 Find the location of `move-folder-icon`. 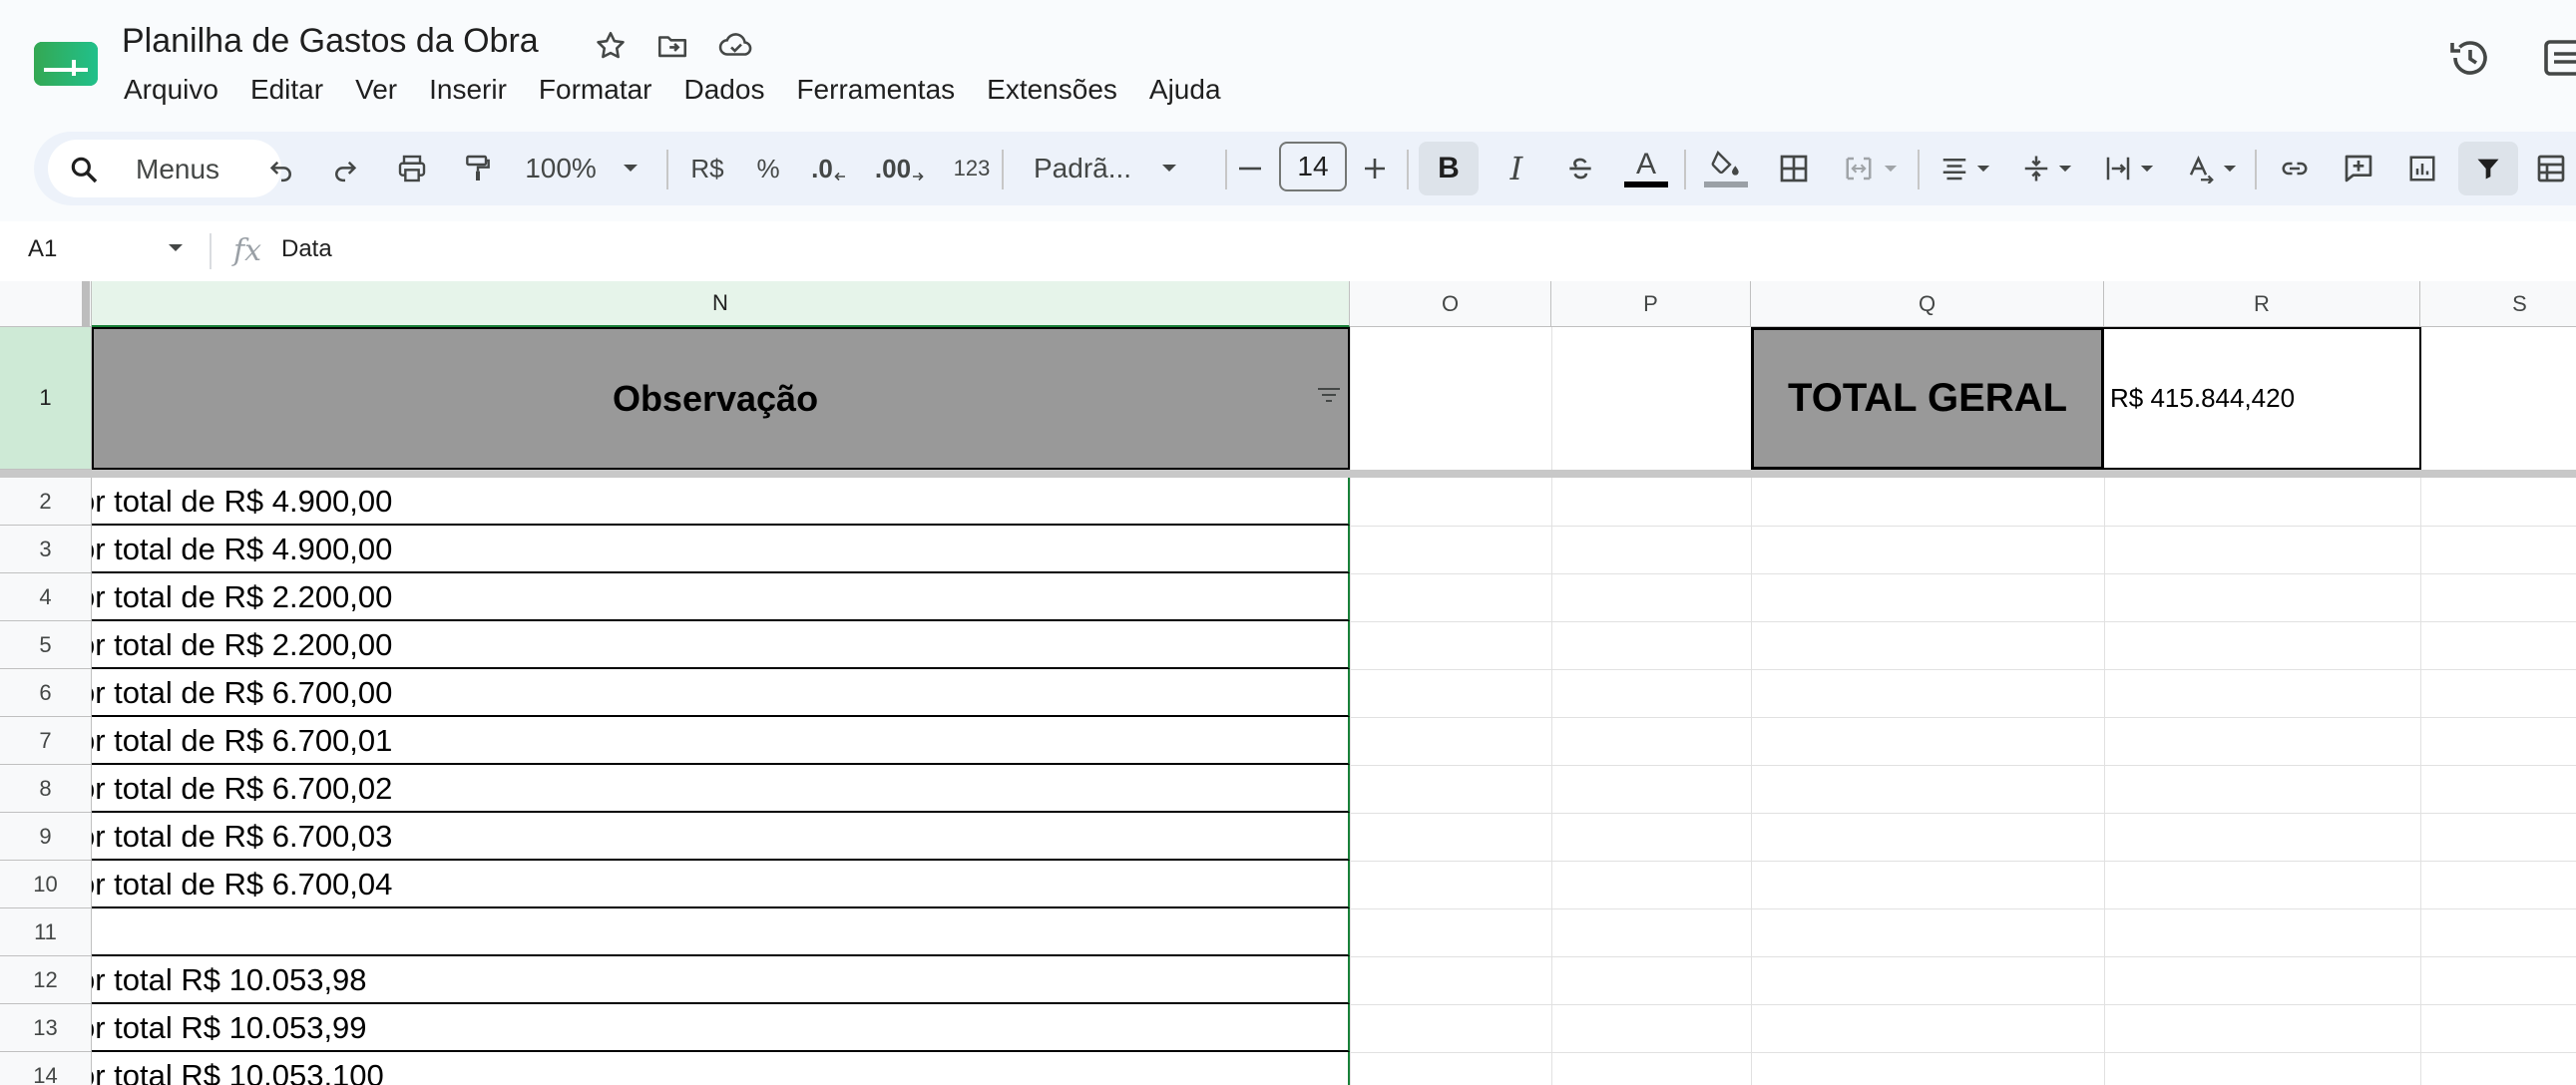

move-folder-icon is located at coordinates (672, 46).